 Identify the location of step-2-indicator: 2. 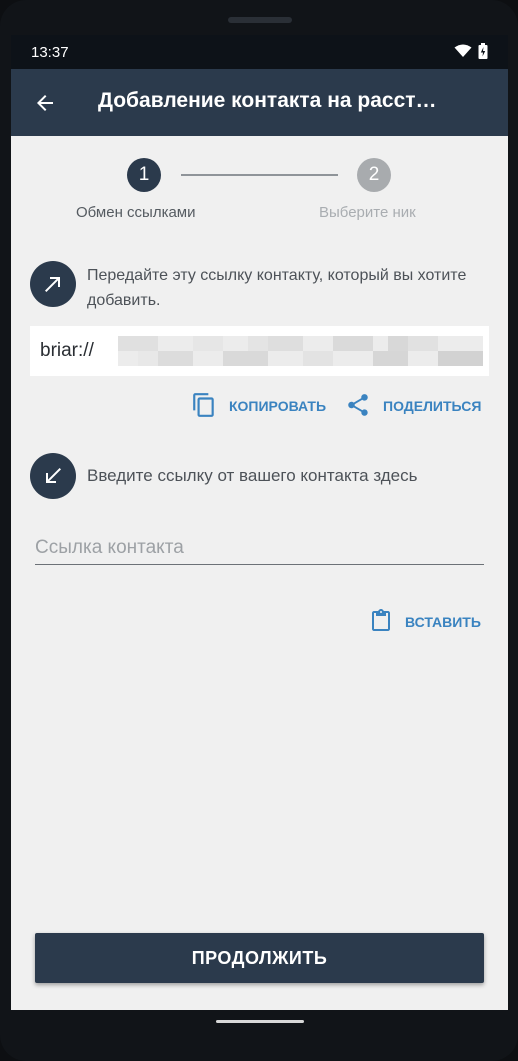
(374, 175).